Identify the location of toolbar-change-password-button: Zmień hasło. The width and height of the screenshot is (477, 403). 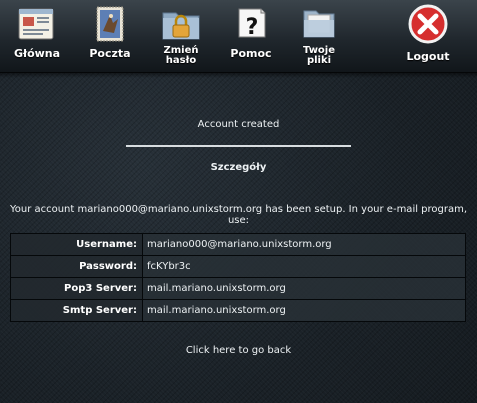
(181, 36).